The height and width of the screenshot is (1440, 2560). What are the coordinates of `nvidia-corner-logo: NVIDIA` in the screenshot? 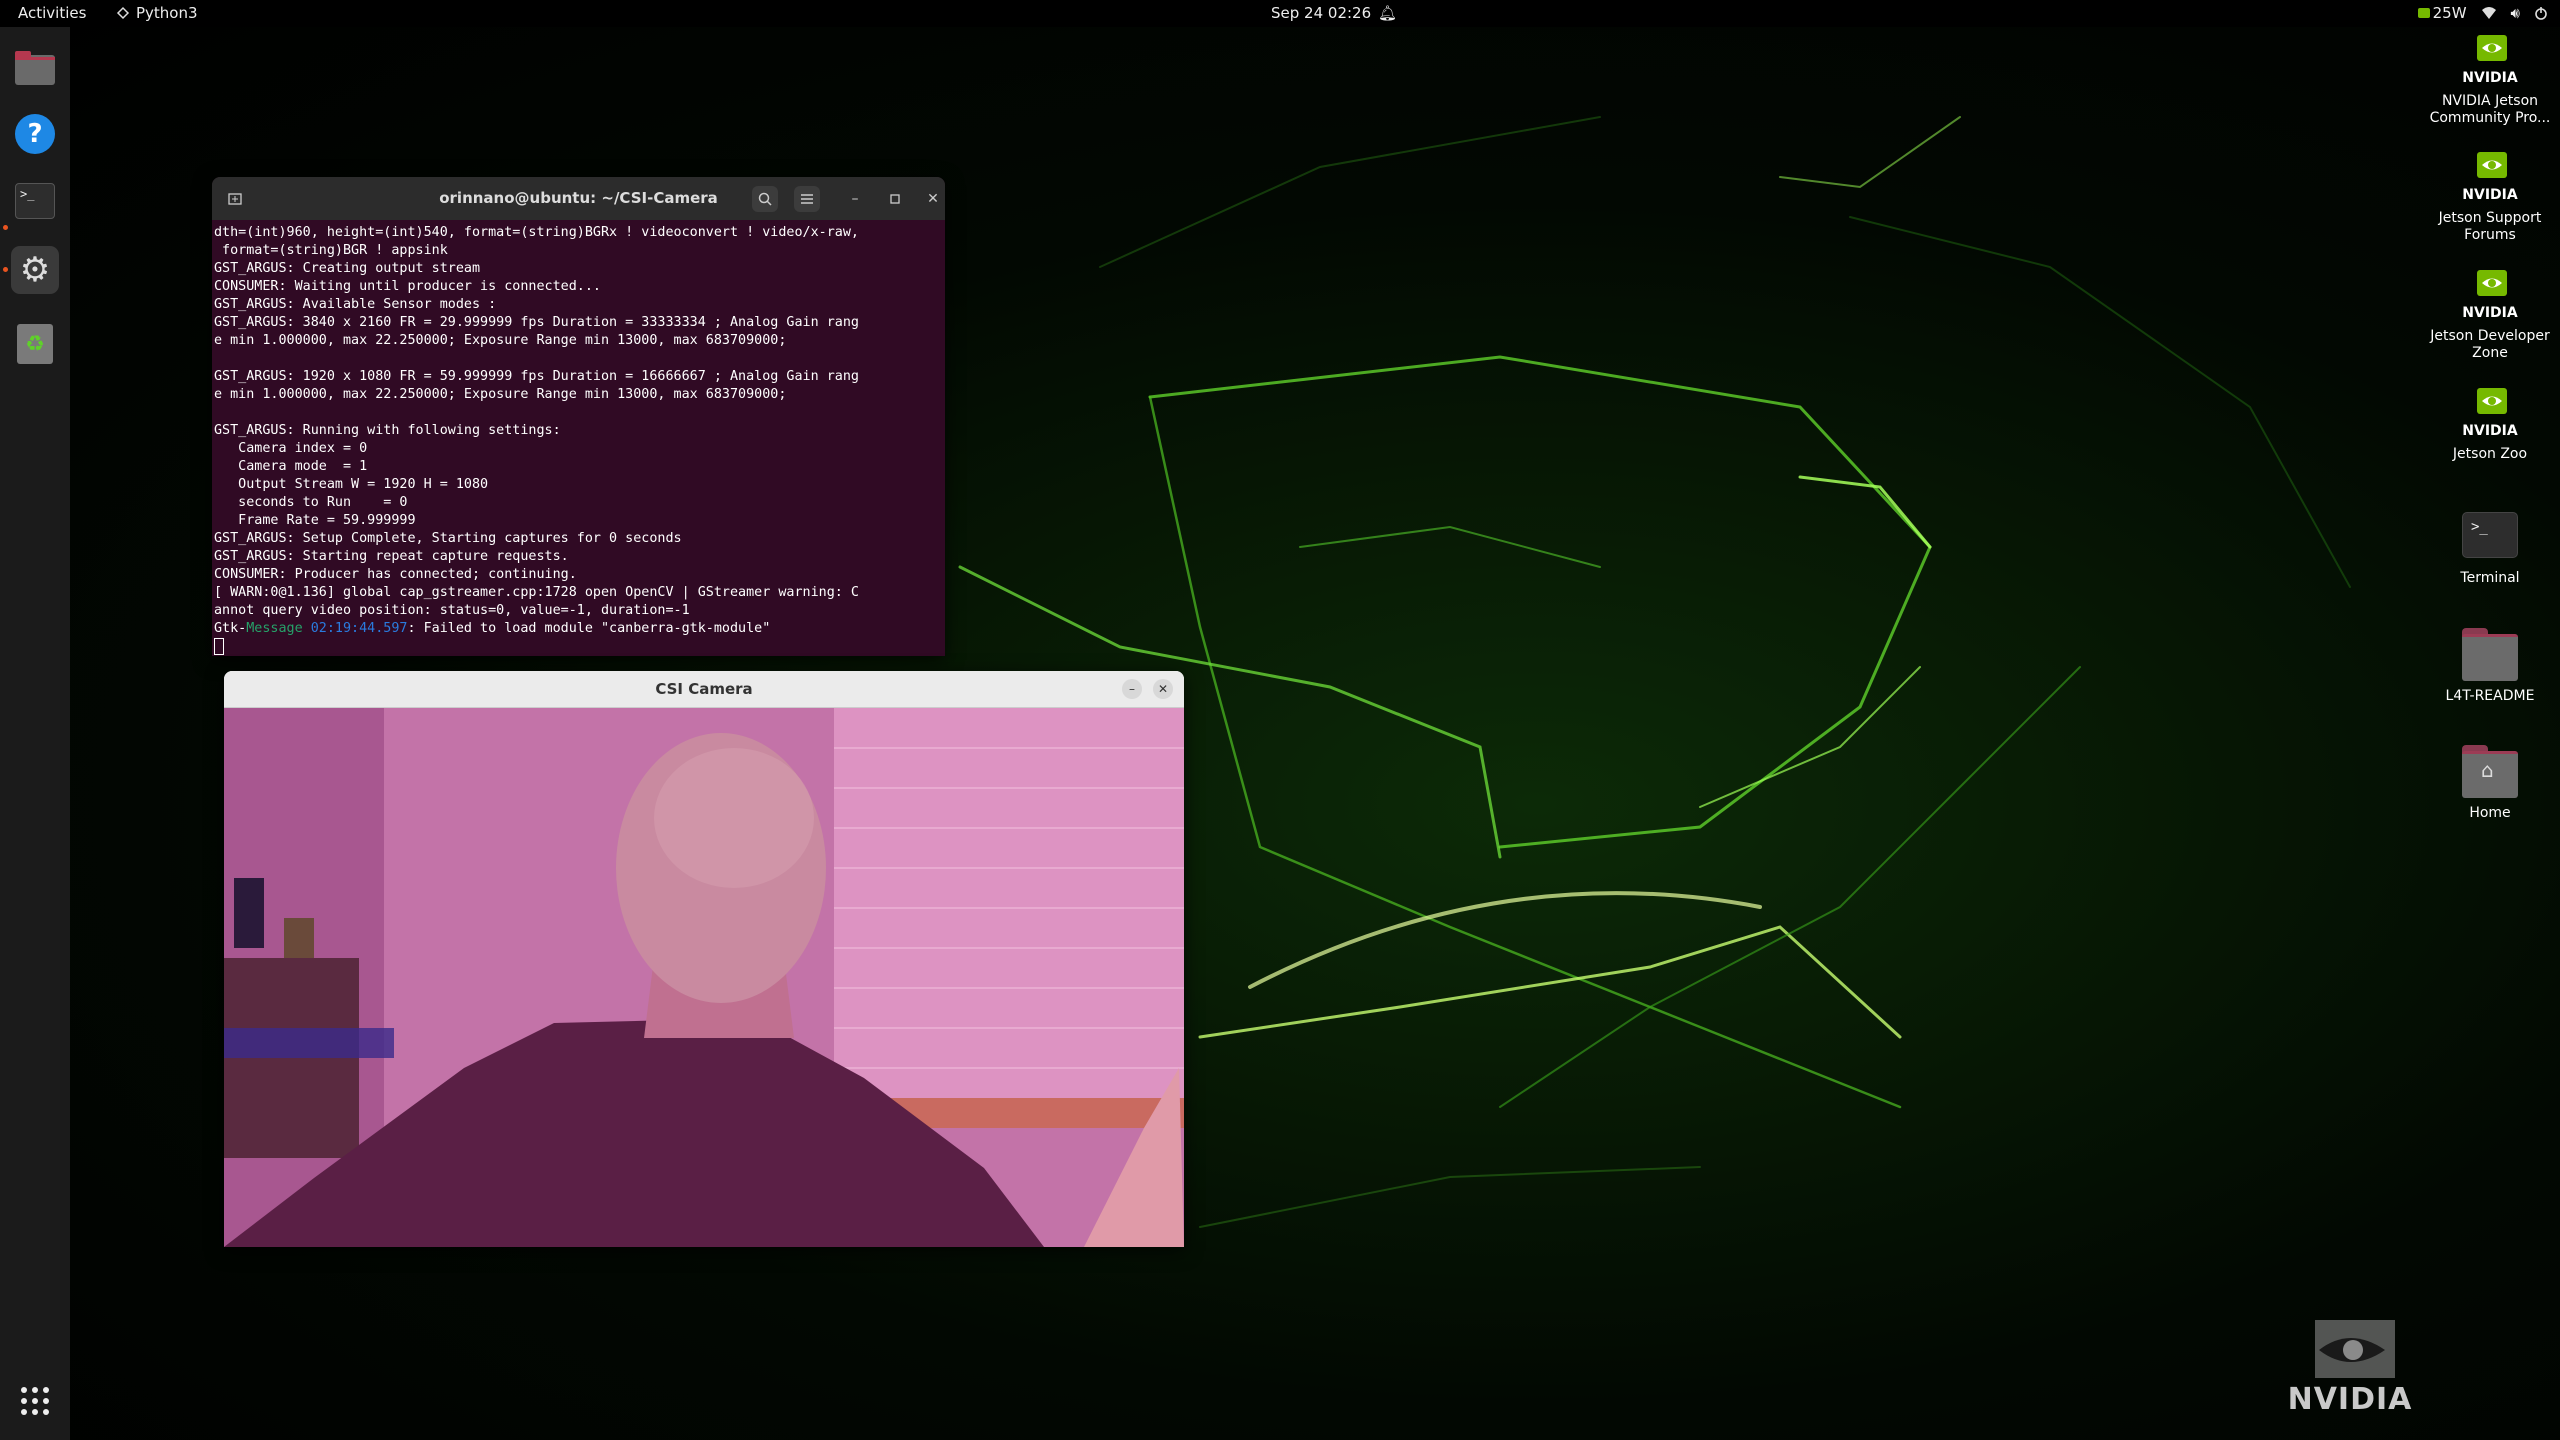 It's located at (2350, 1368).